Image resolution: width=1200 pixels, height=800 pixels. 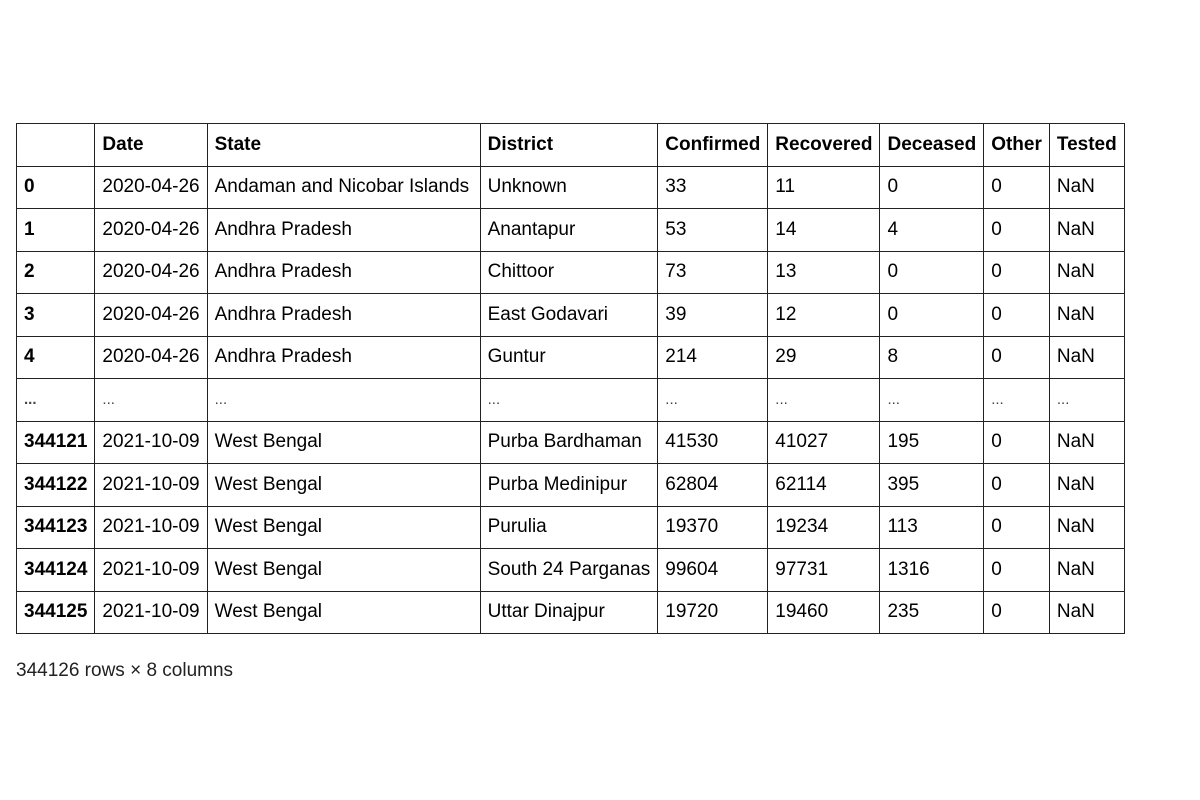 What do you see at coordinates (824, 230) in the screenshot?
I see `table-cell: 14` at bounding box center [824, 230].